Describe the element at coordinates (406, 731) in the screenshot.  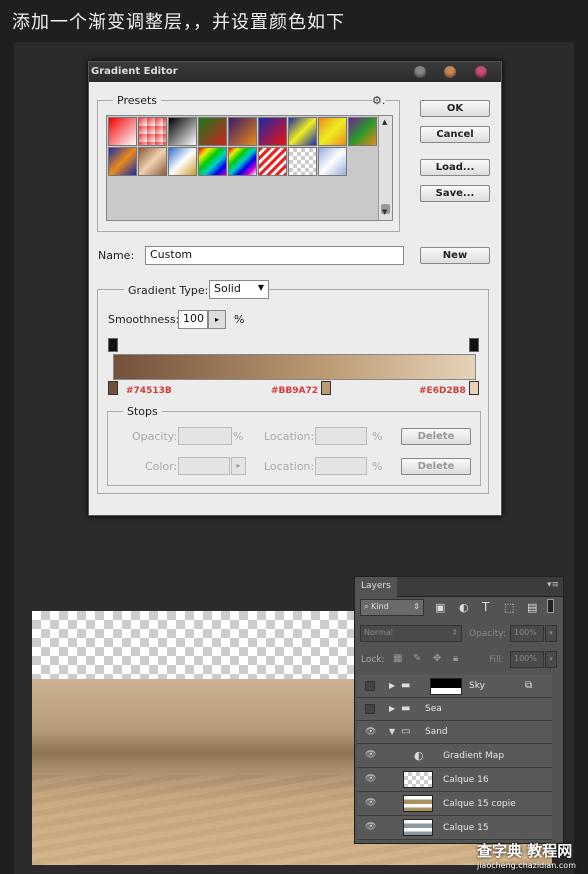
I see `folder-icon: ▭` at that location.